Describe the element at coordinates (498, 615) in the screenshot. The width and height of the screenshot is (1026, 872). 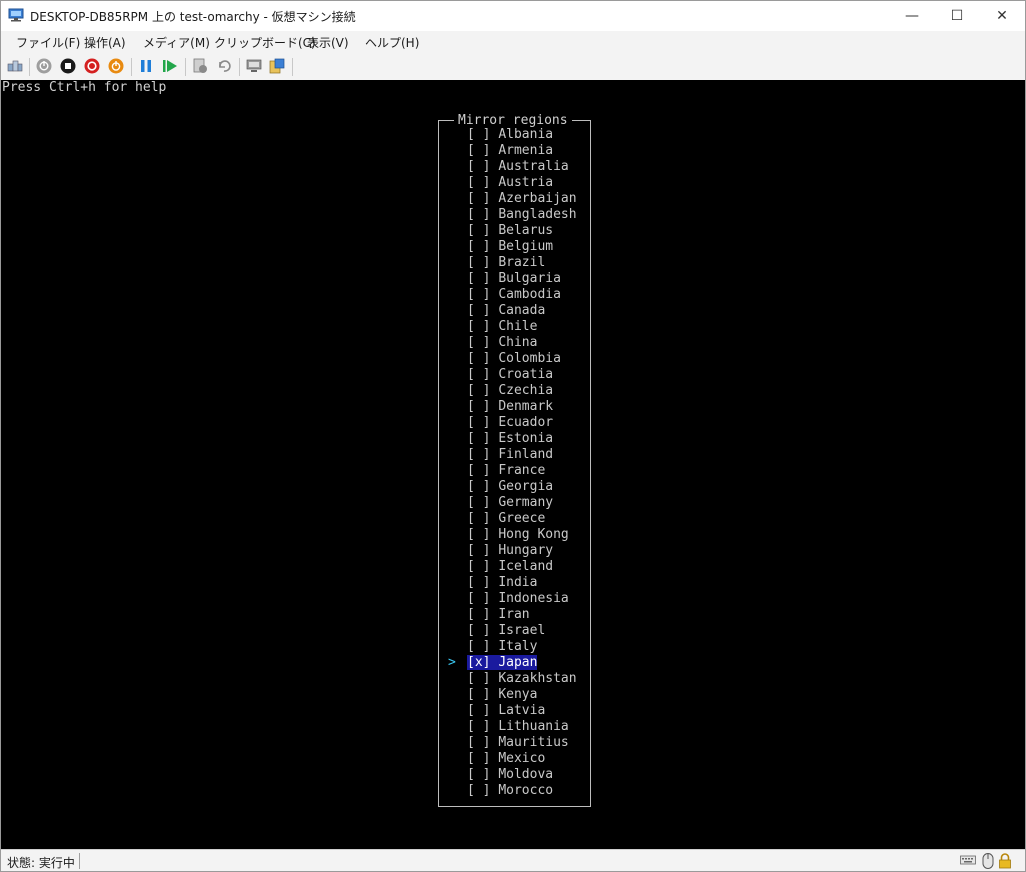
I see `region-option: [ ] Iran` at that location.